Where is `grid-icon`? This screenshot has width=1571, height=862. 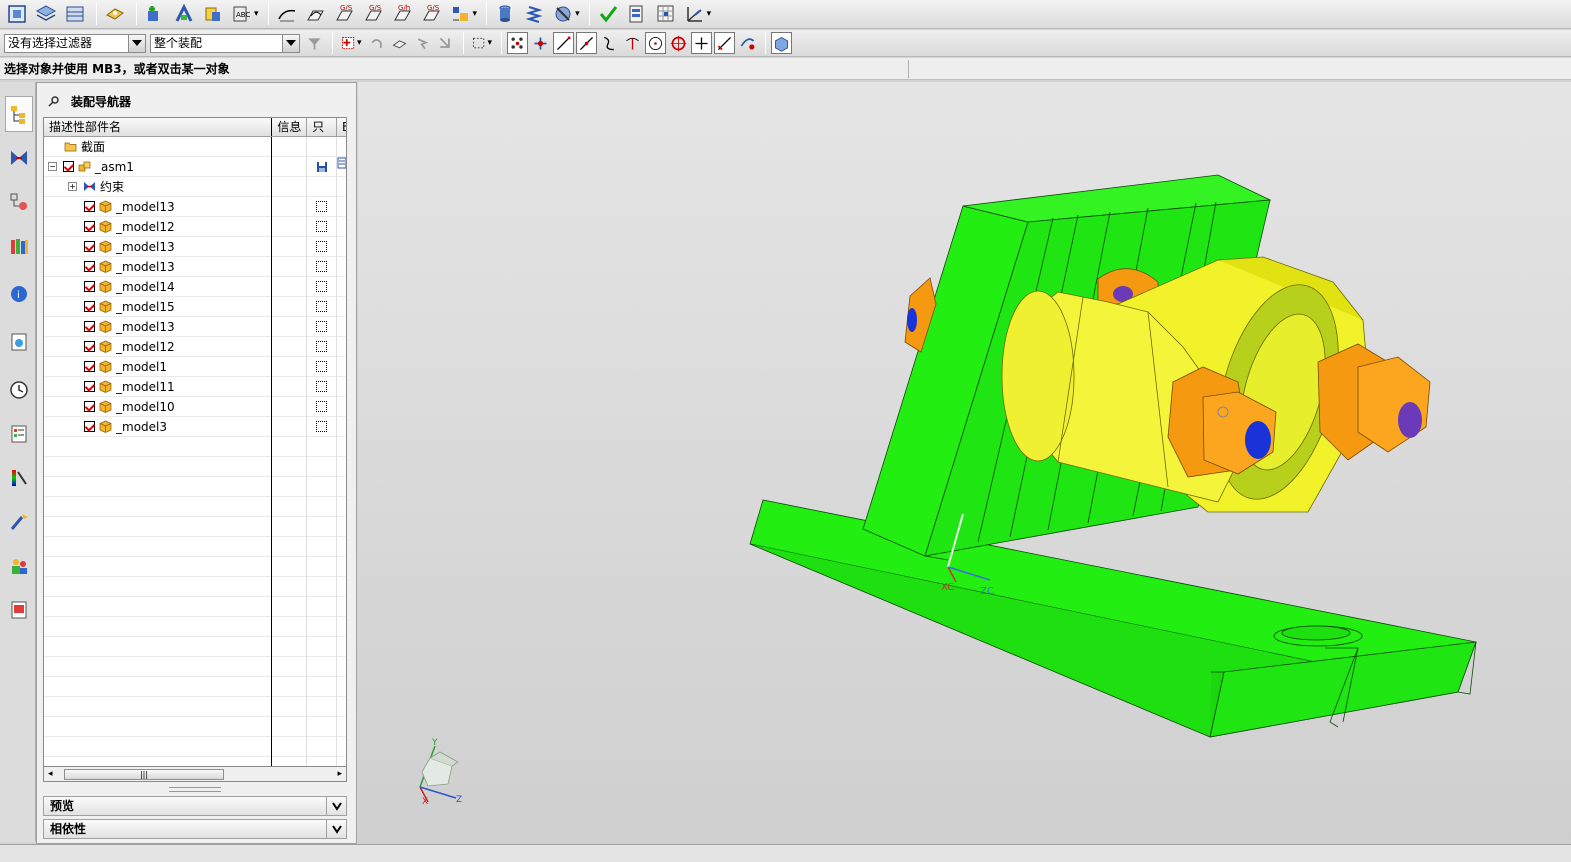
grid-icon is located at coordinates (461, 14).